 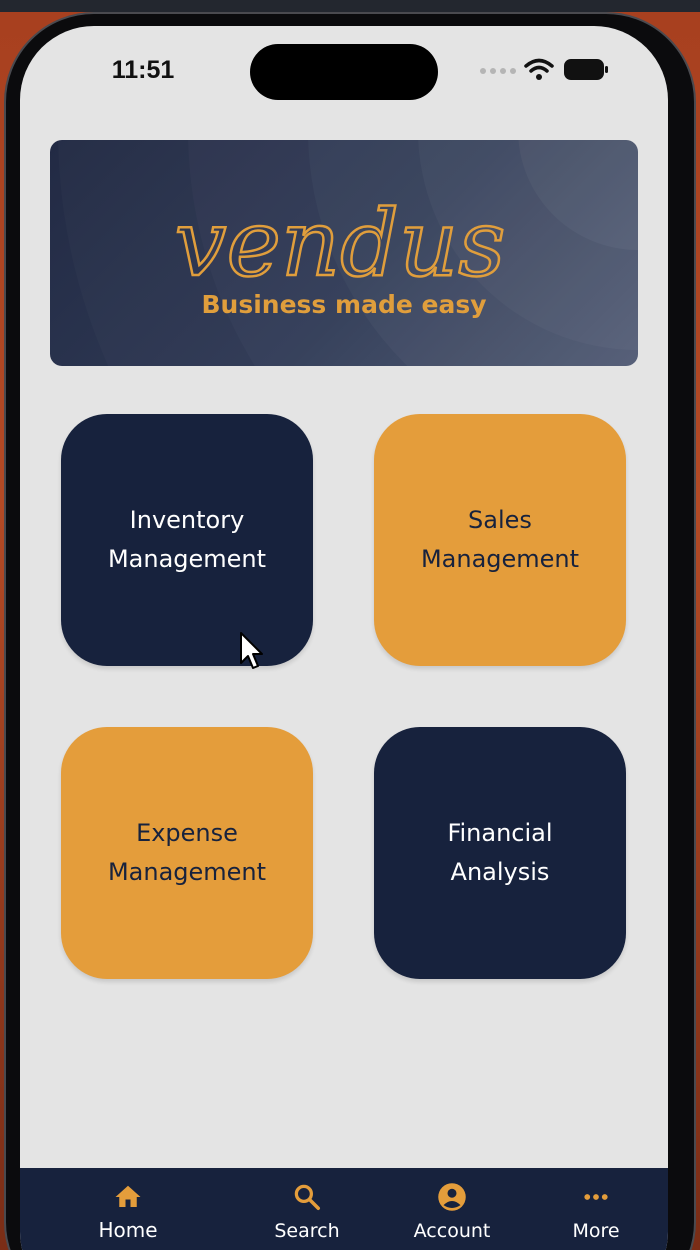 I want to click on inventory-management-tile: Inventory Management, so click(x=187, y=540).